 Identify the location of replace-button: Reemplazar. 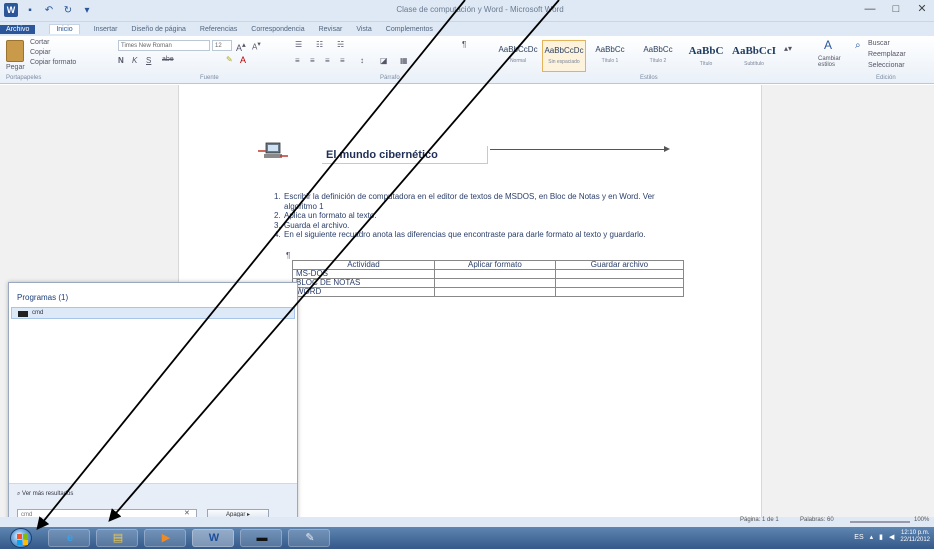
(887, 54).